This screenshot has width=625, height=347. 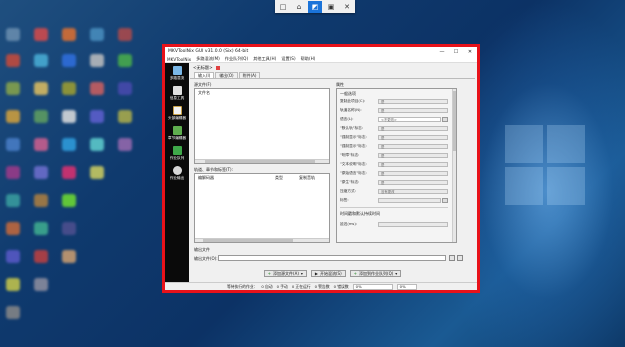 I want to click on tab-attachments: 附件(A), so click(x=249, y=75).